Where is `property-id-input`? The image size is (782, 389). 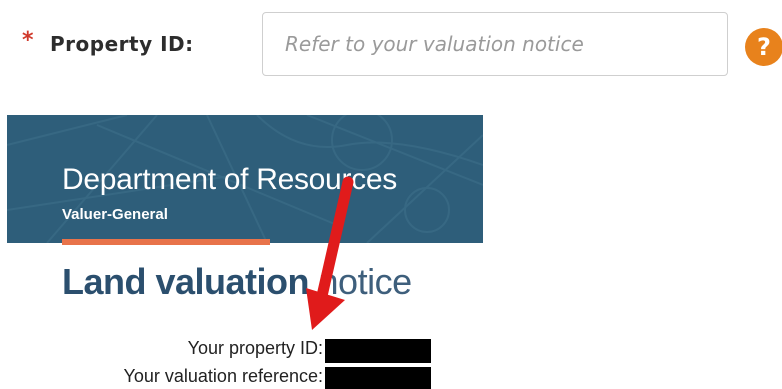 property-id-input is located at coordinates (495, 44).